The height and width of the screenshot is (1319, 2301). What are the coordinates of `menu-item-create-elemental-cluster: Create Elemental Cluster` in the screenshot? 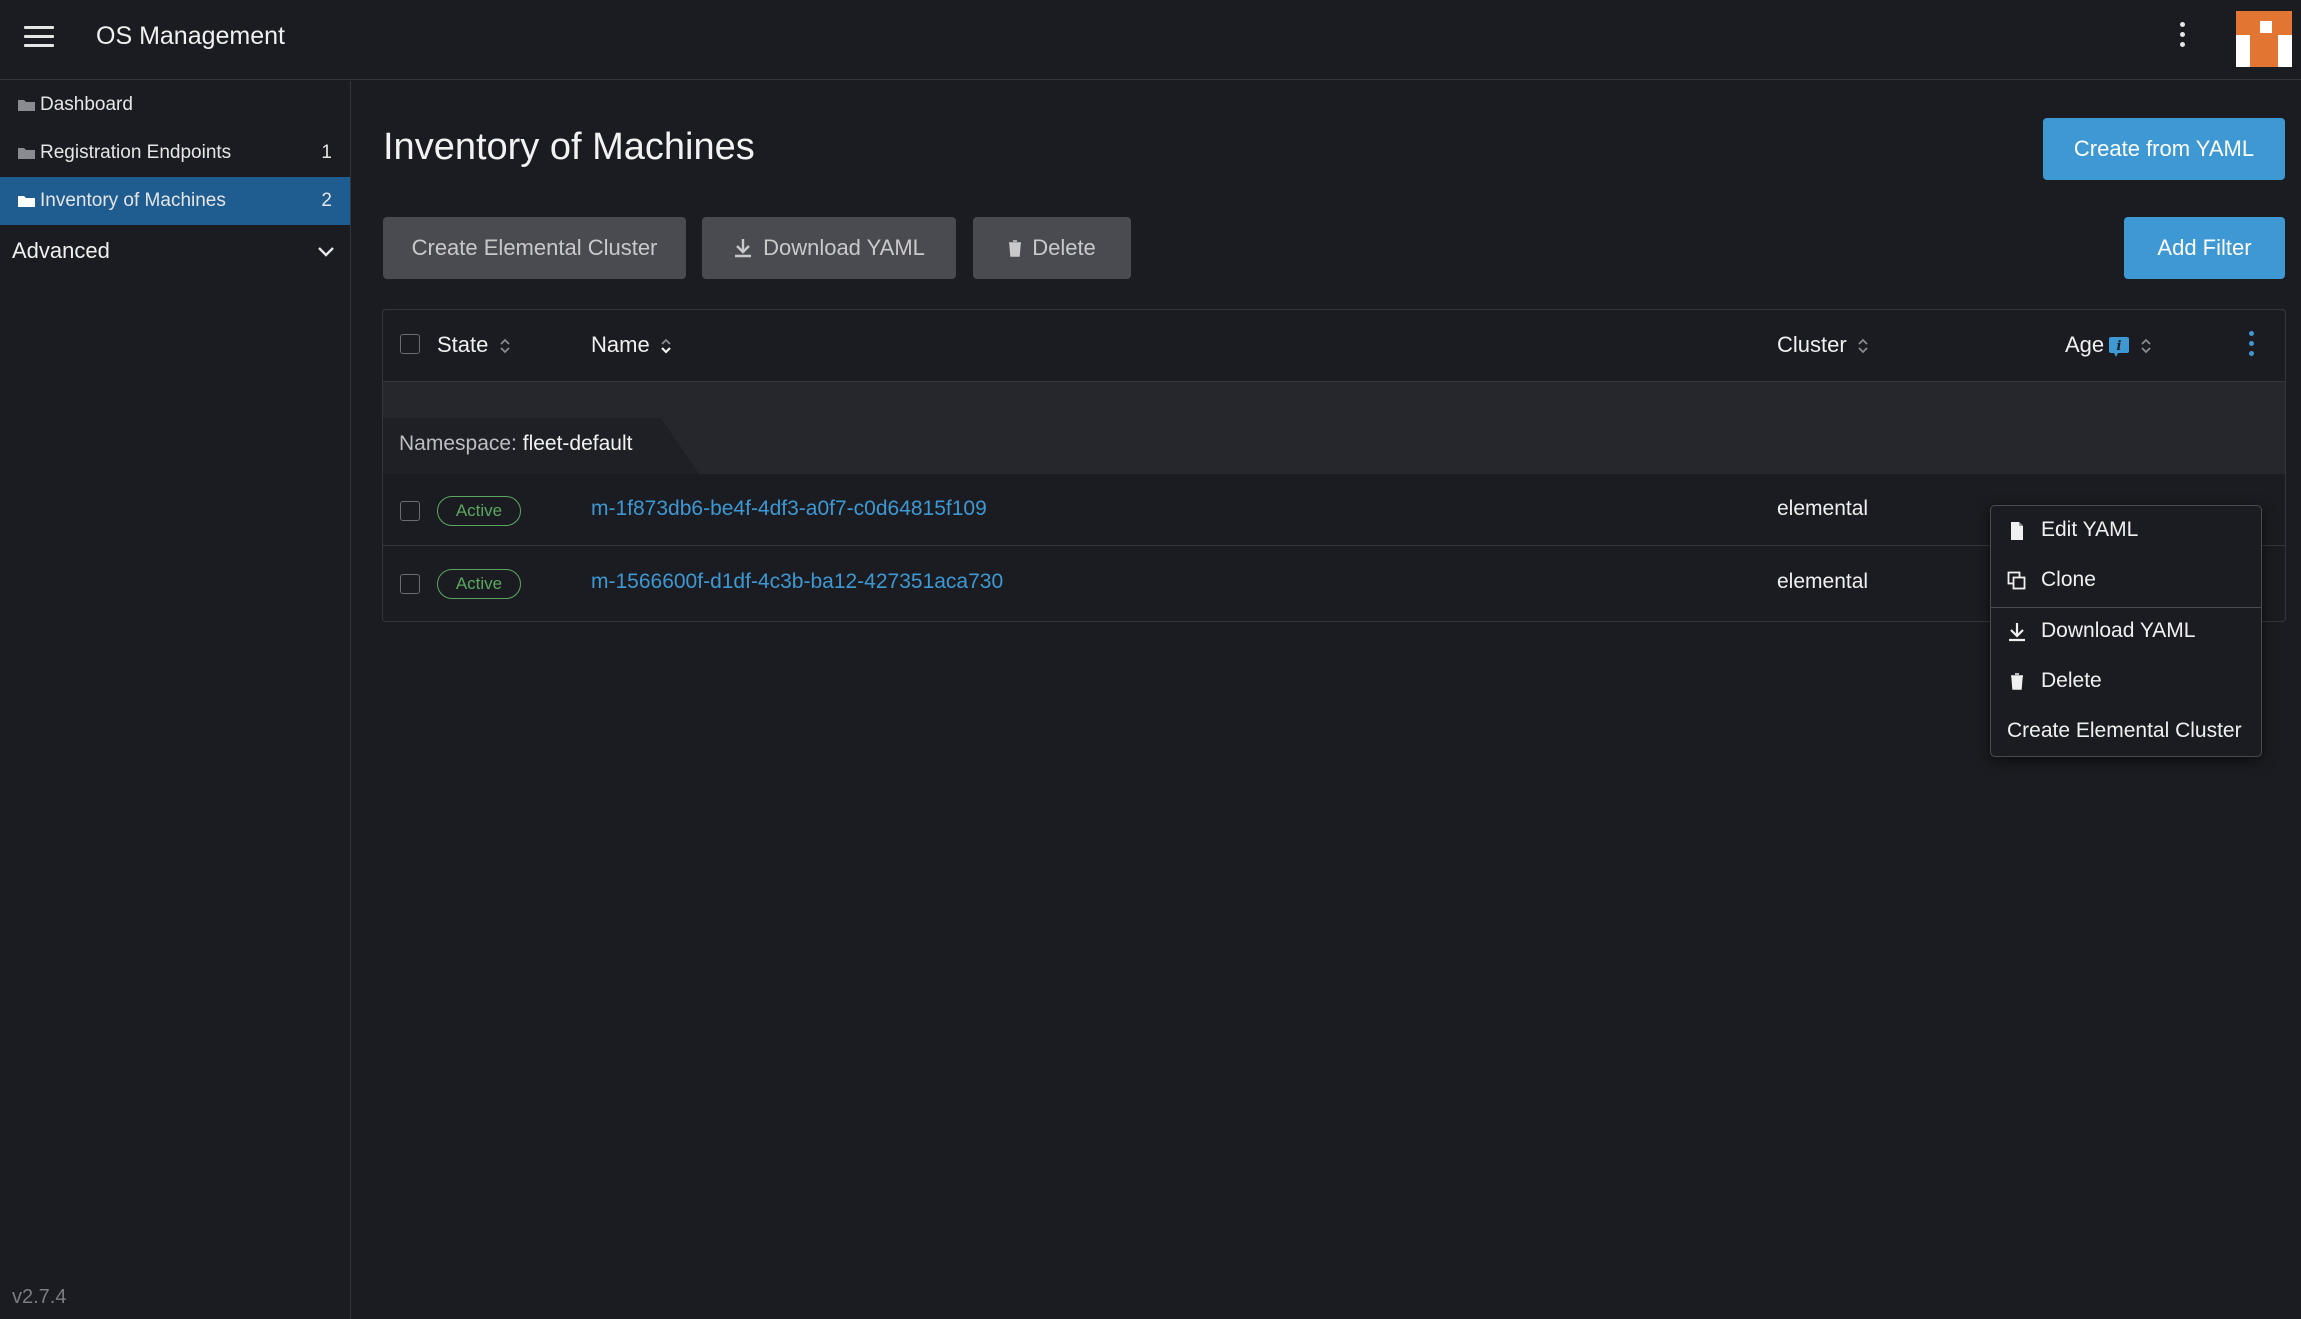 It's located at (2126, 732).